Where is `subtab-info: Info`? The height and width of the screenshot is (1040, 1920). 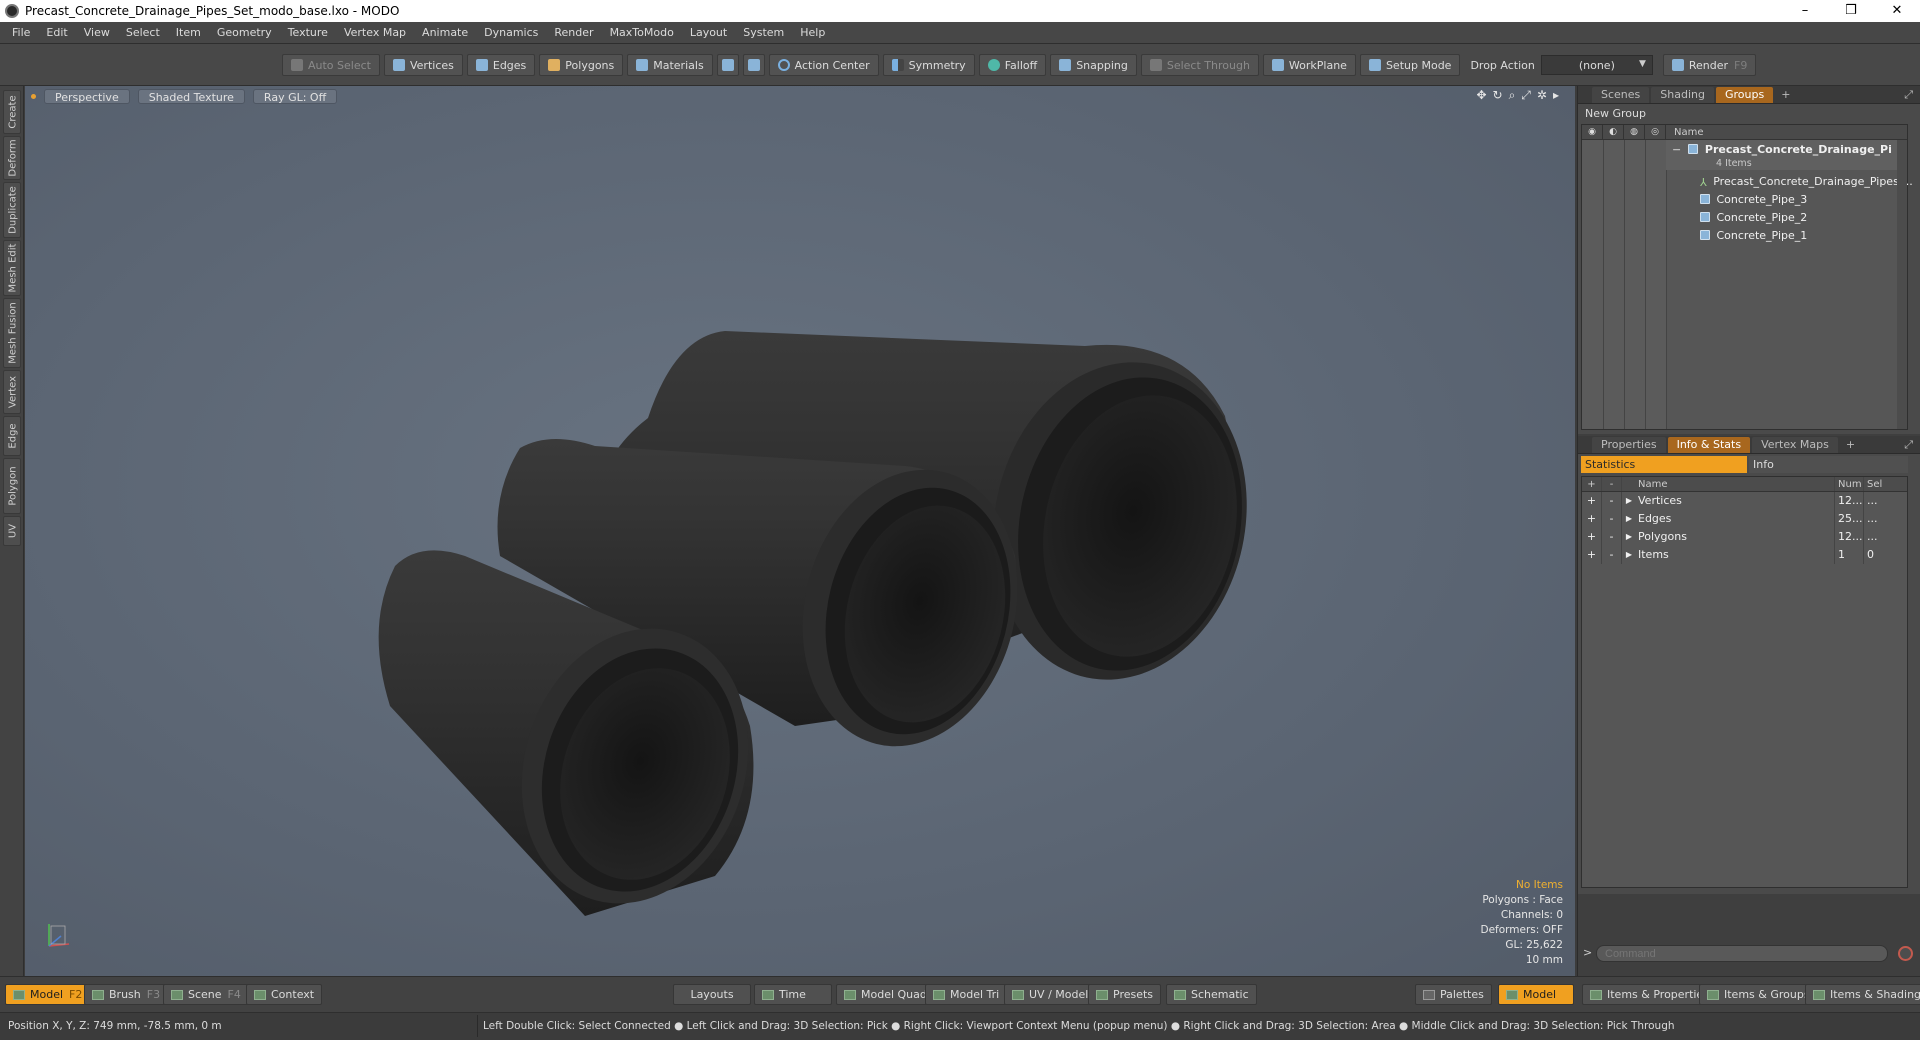
subtab-info: Info is located at coordinates (1828, 464).